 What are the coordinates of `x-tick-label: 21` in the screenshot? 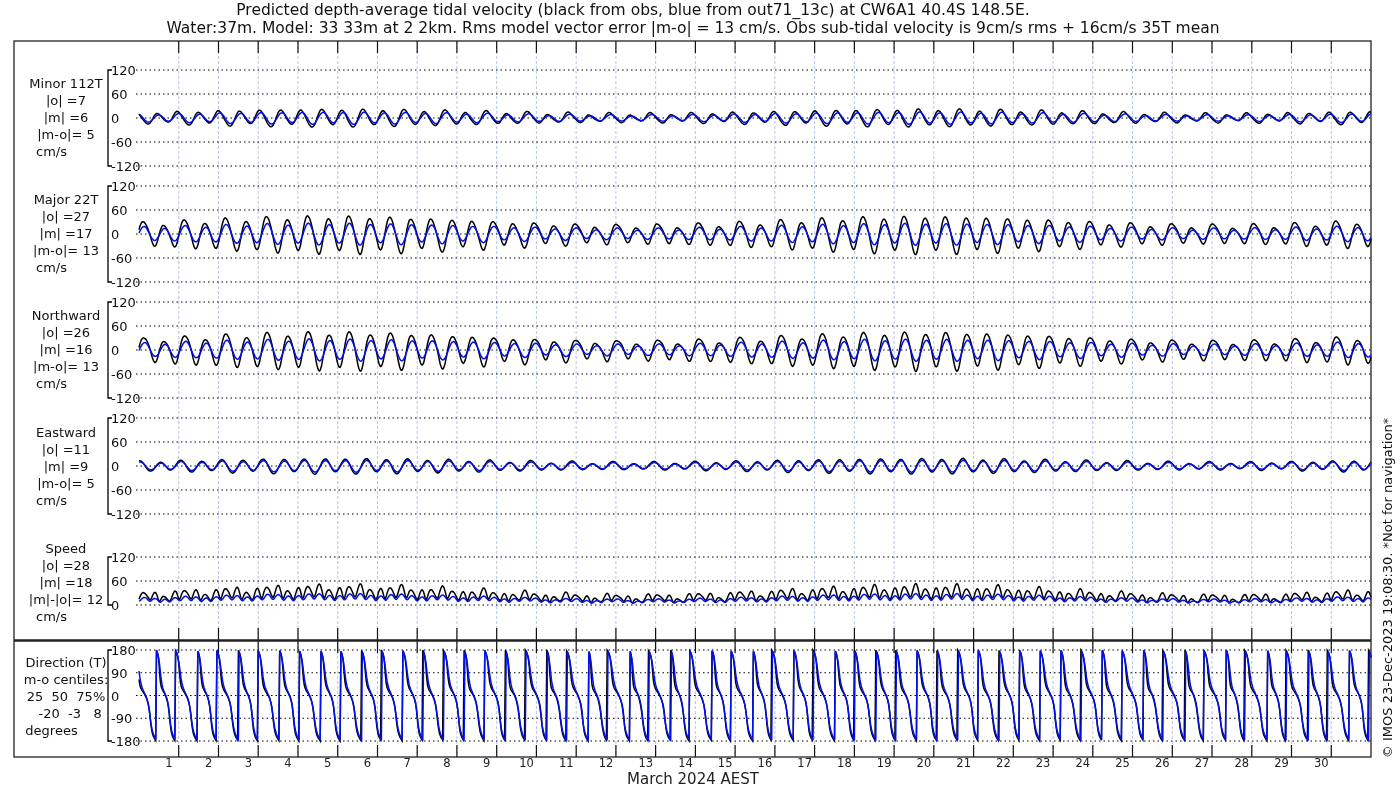 It's located at (963, 763).